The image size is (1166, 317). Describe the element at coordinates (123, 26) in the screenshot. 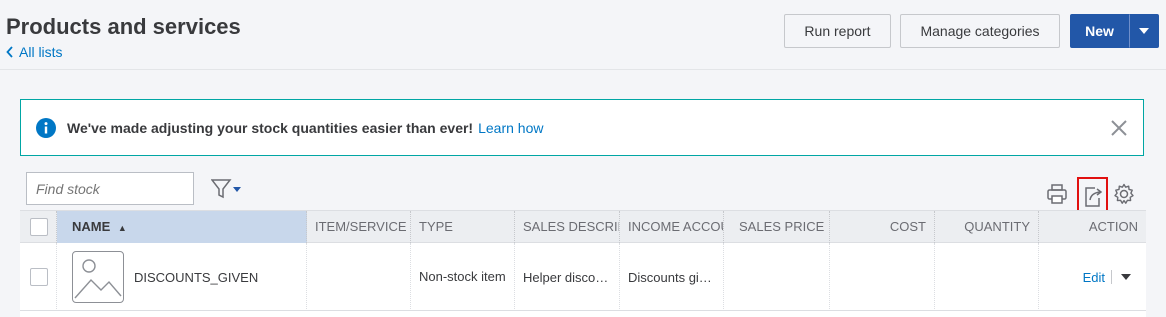

I see `page-title: Products and services` at that location.